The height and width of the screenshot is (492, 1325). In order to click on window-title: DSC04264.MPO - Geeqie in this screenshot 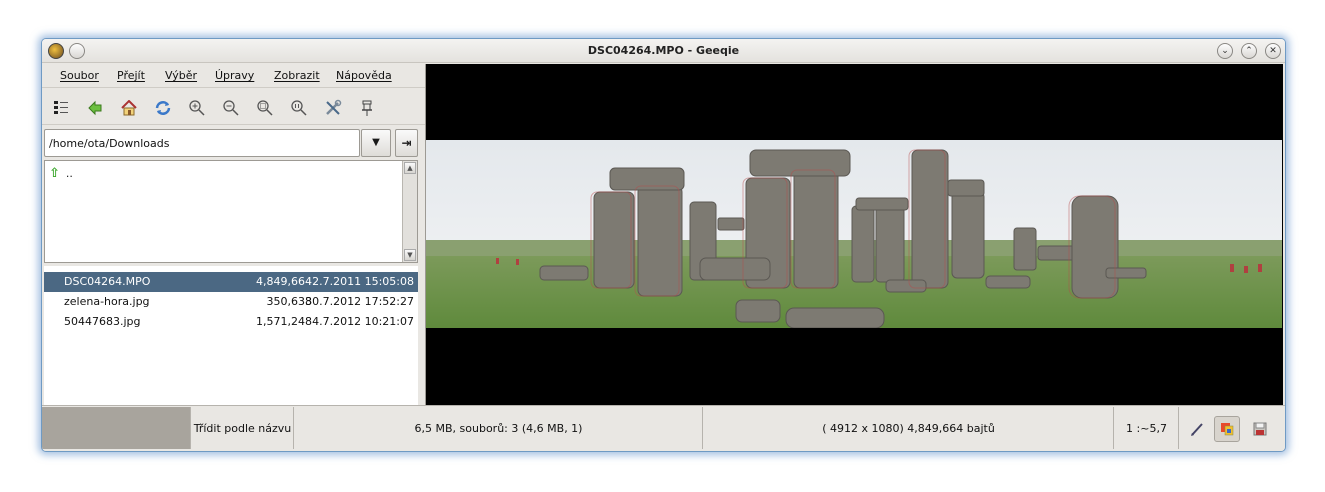, I will do `click(663, 50)`.